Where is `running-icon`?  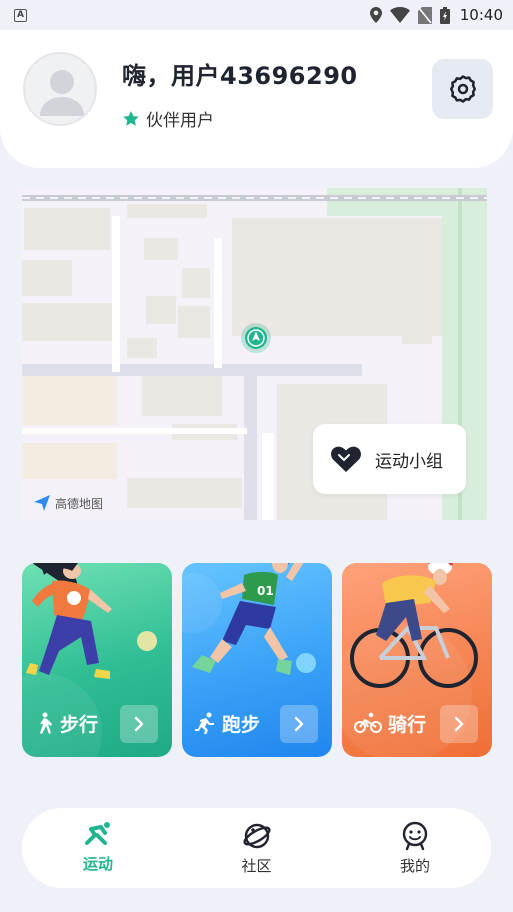 running-icon is located at coordinates (204, 723).